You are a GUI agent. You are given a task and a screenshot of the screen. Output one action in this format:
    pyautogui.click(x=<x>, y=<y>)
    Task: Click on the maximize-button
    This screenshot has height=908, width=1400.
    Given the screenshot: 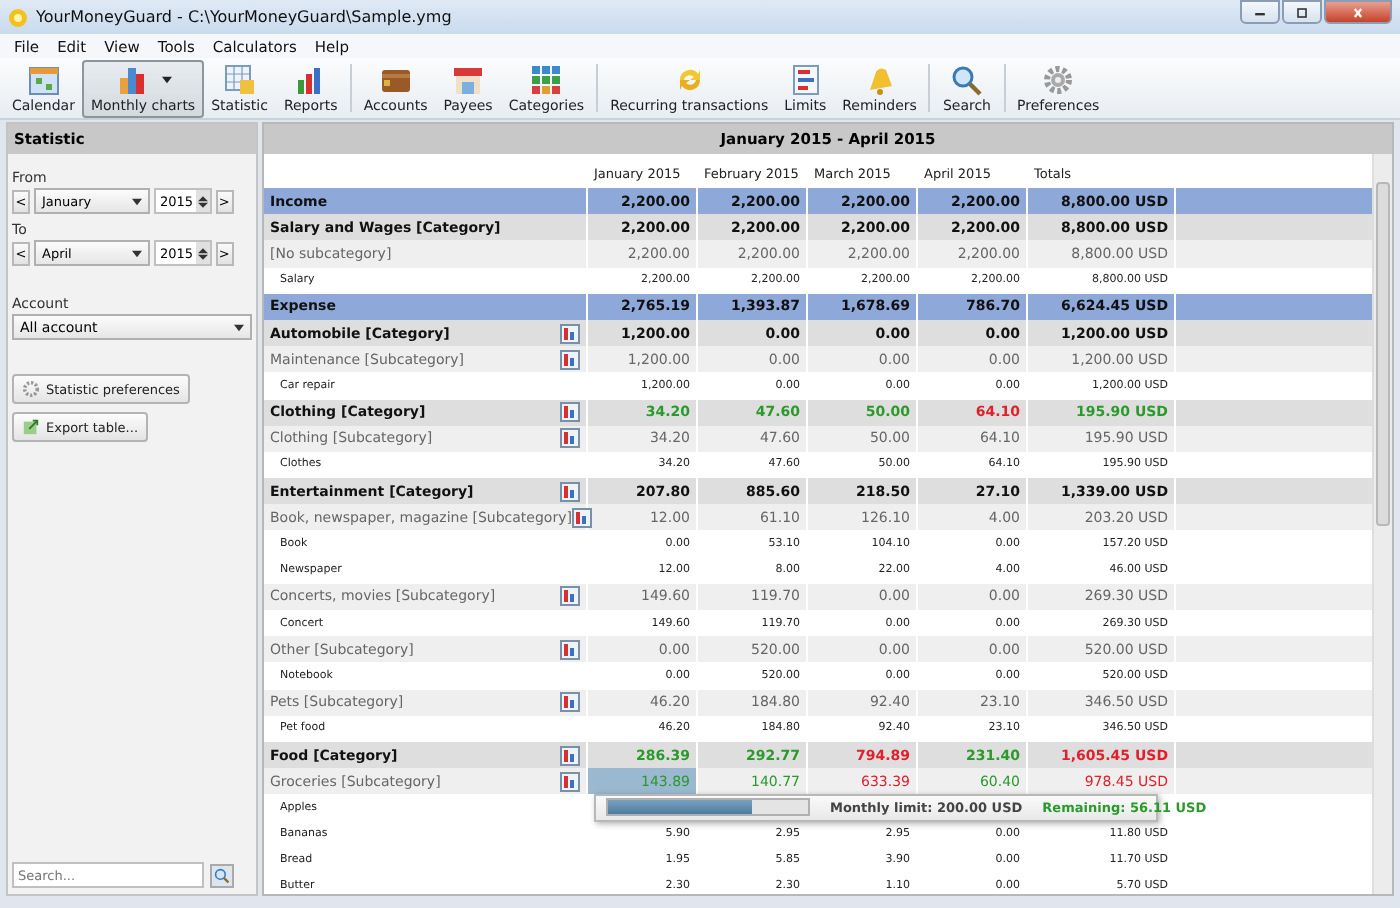 What is the action you would take?
    pyautogui.click(x=1302, y=12)
    